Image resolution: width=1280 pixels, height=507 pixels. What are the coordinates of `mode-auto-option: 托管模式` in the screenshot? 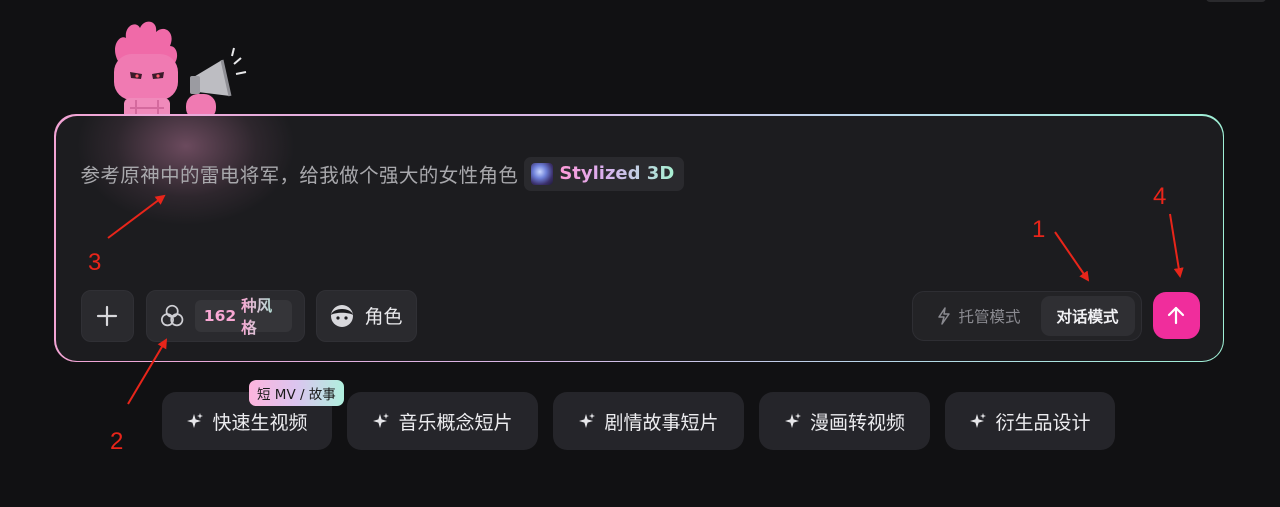 It's located at (979, 316).